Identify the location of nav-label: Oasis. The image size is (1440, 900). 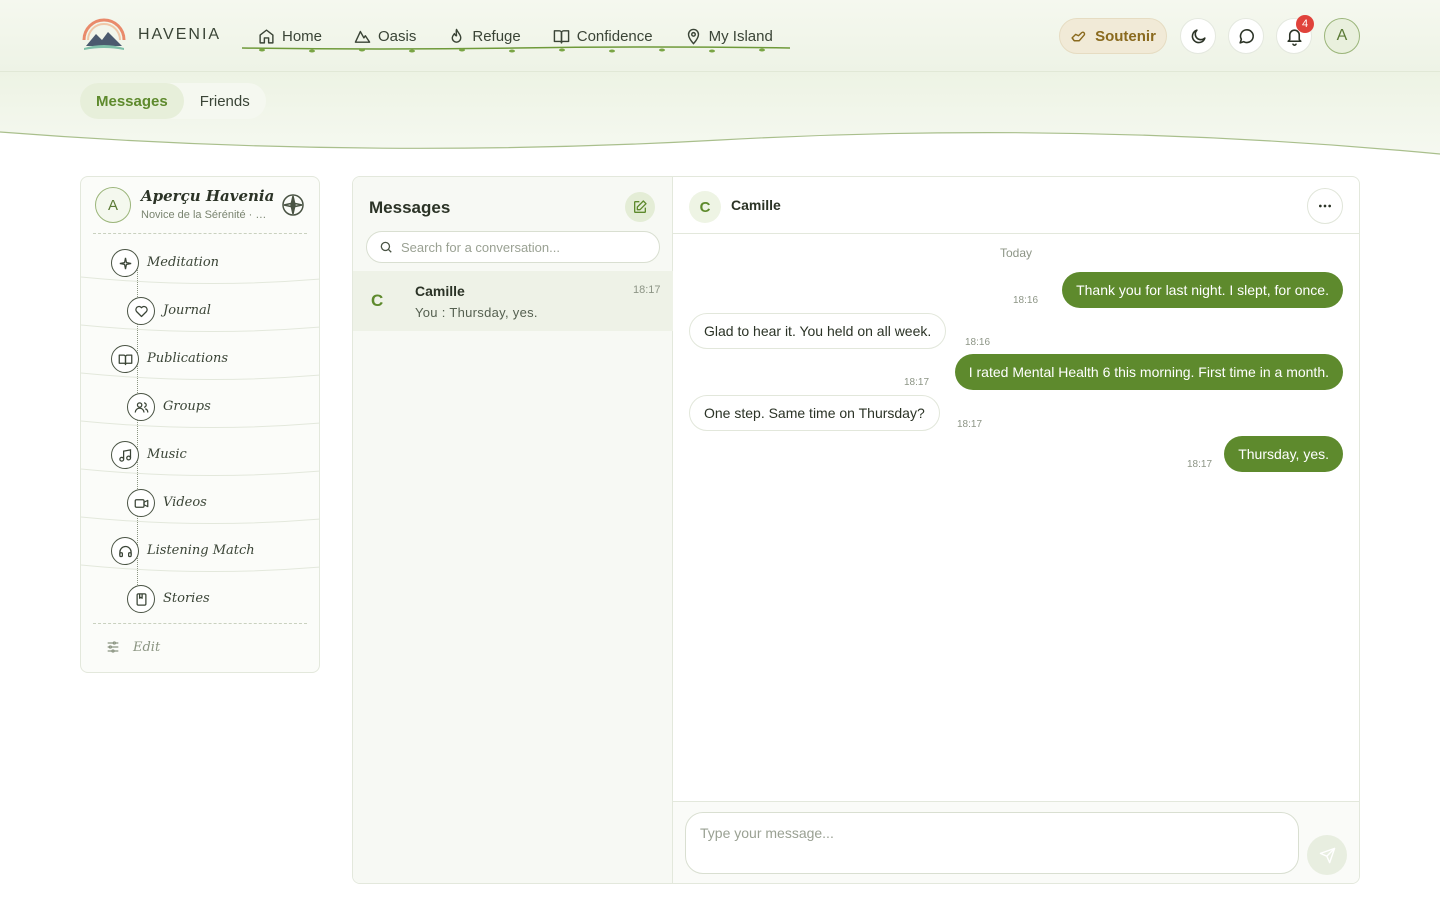
(397, 36).